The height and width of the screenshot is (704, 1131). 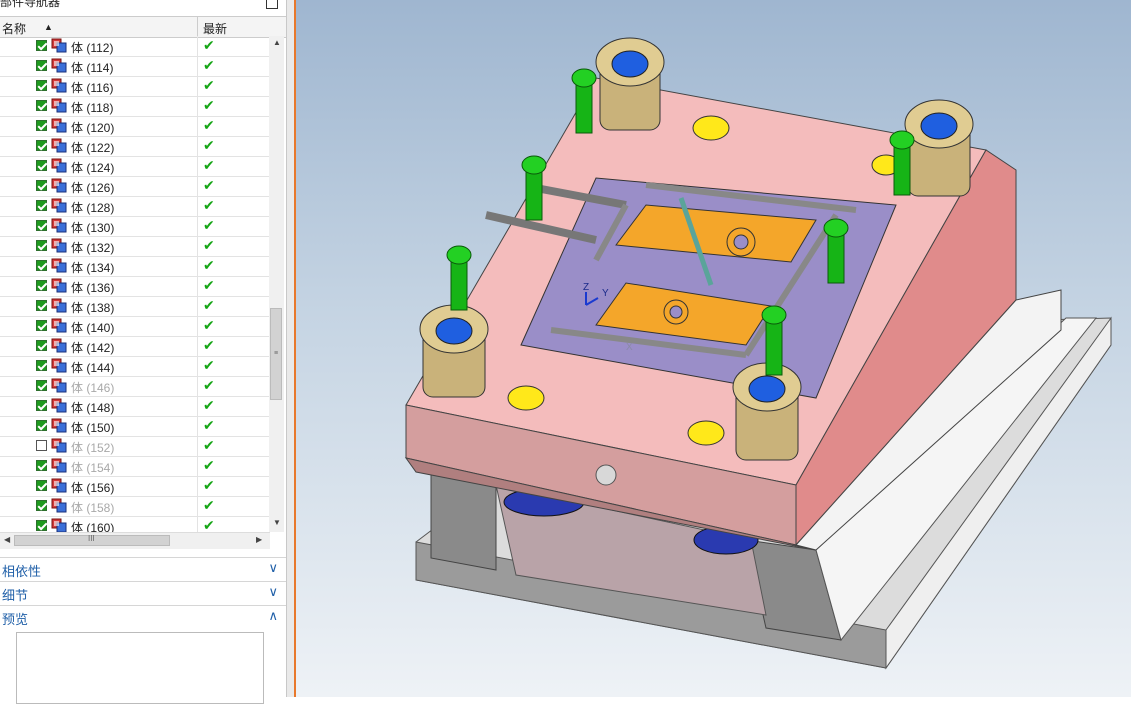 What do you see at coordinates (135, 126) in the screenshot?
I see `tree-row: 体 (120) ✔` at bounding box center [135, 126].